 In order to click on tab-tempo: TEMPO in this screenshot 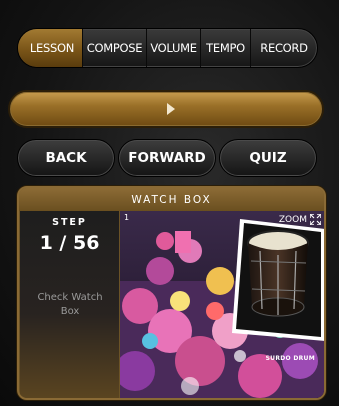, I will do `click(226, 48)`.